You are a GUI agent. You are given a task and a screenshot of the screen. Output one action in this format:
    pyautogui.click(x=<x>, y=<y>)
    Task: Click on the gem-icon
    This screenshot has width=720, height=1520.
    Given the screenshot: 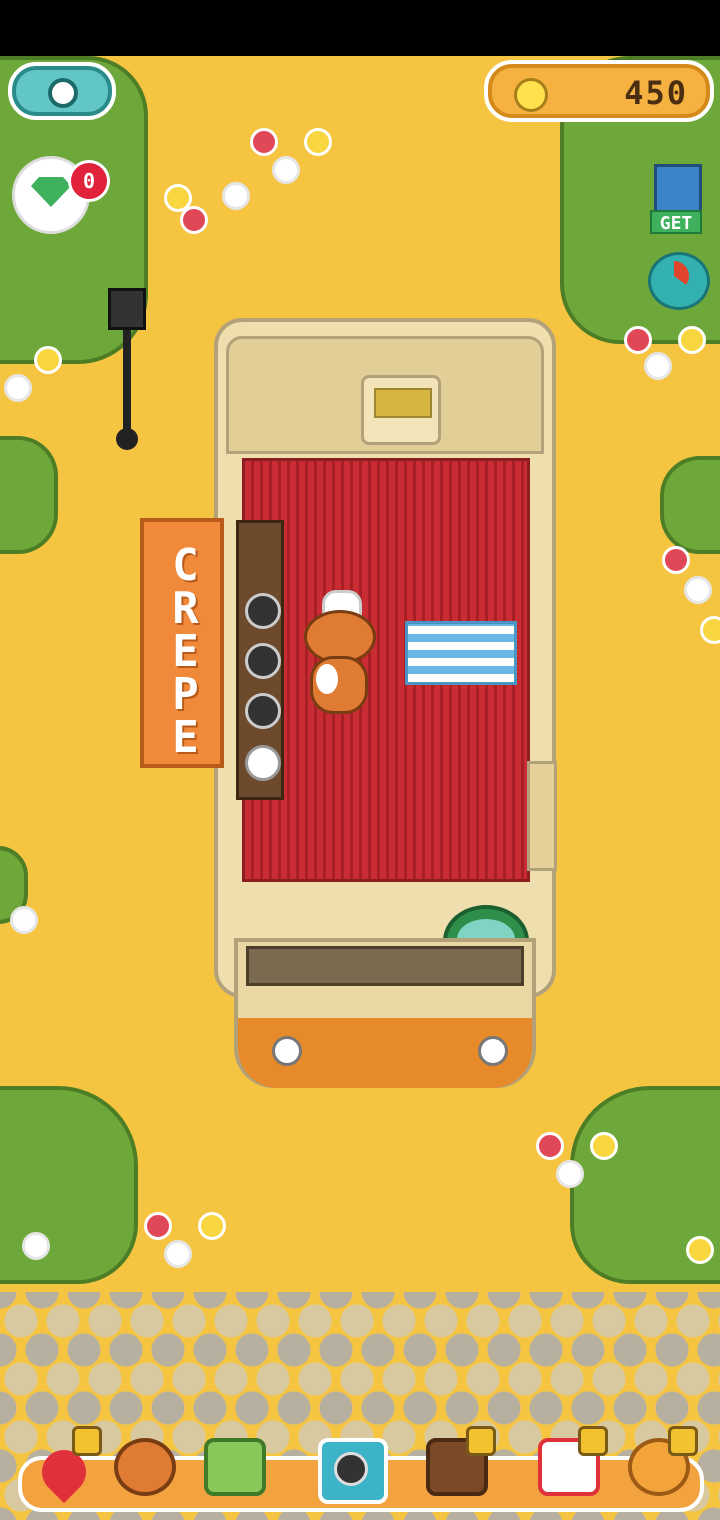 What is the action you would take?
    pyautogui.click(x=51, y=192)
    